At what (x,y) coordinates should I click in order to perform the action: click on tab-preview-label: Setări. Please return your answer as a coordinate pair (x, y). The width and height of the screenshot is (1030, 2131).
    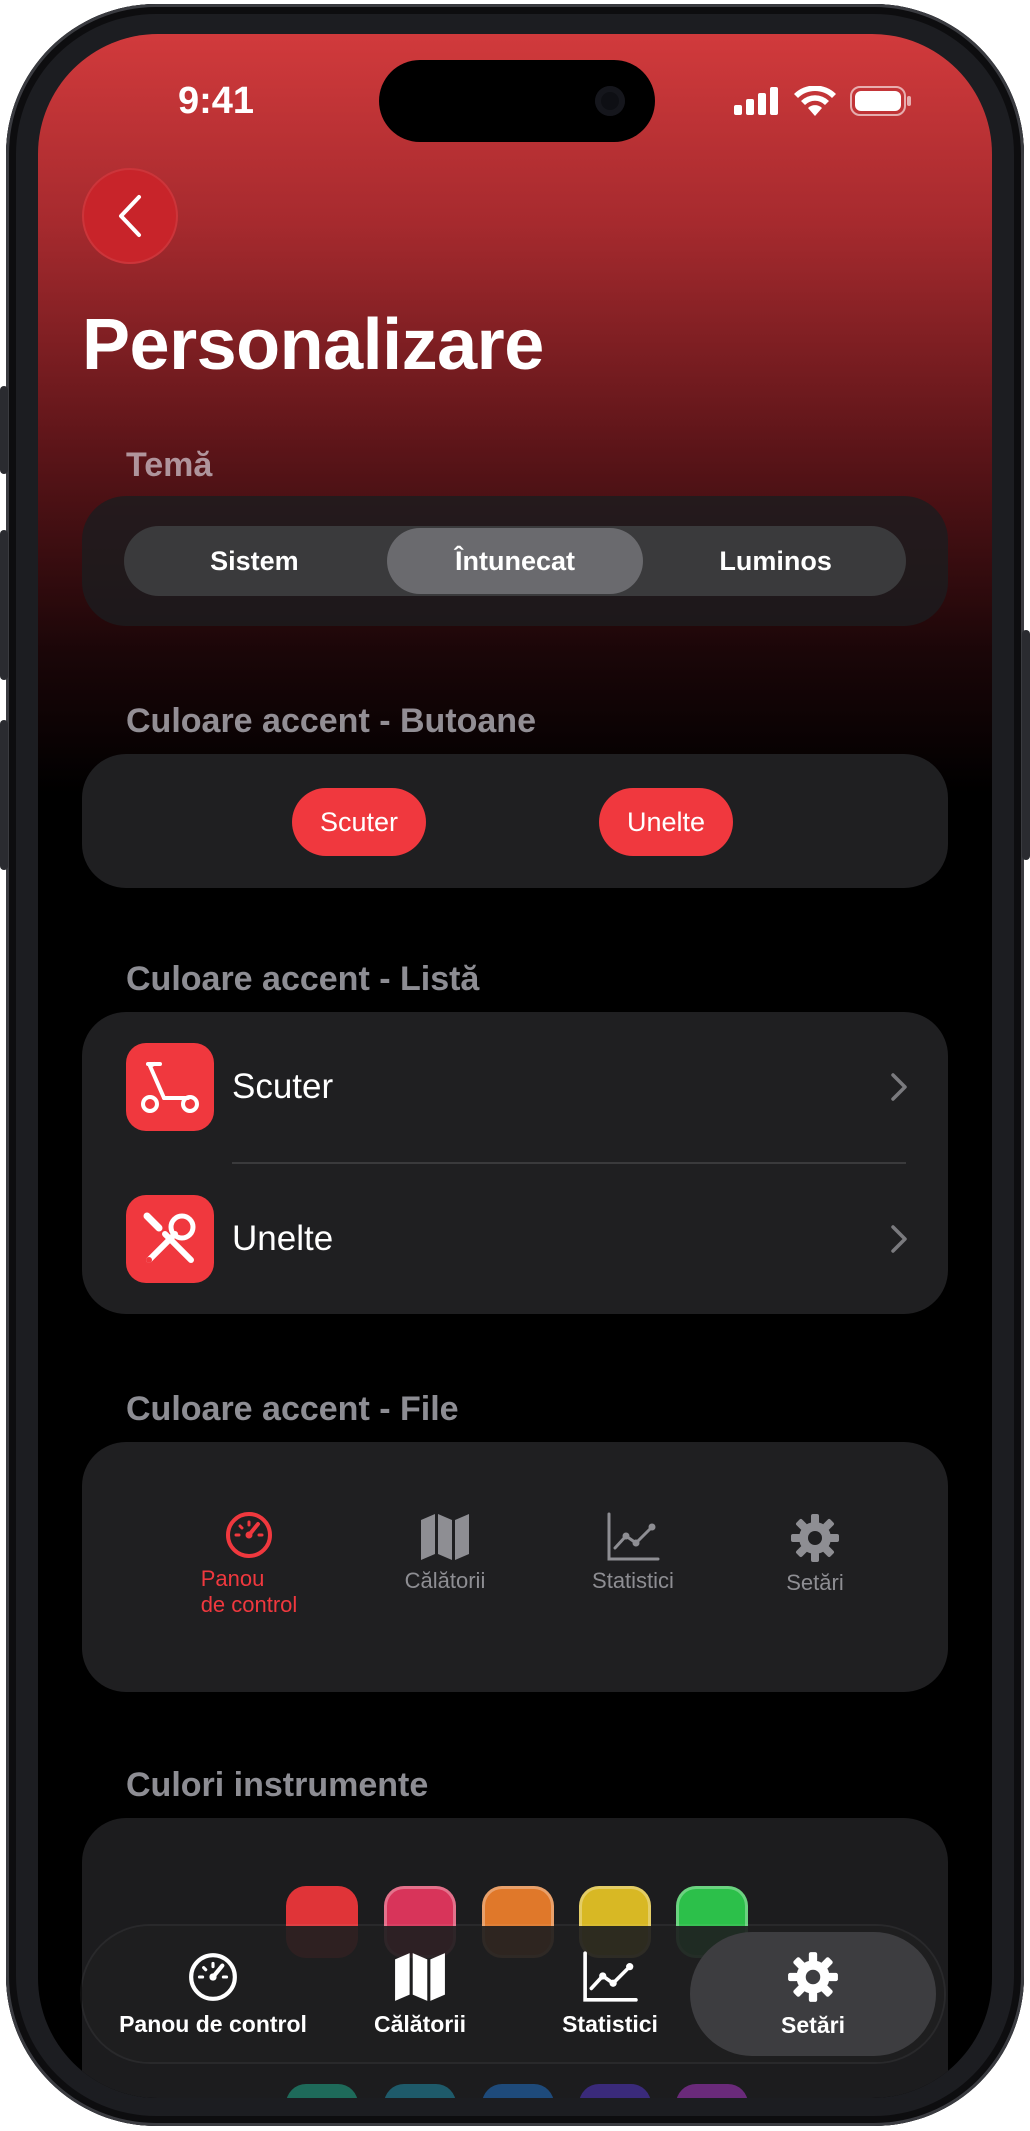
    Looking at the image, I should click on (815, 1582).